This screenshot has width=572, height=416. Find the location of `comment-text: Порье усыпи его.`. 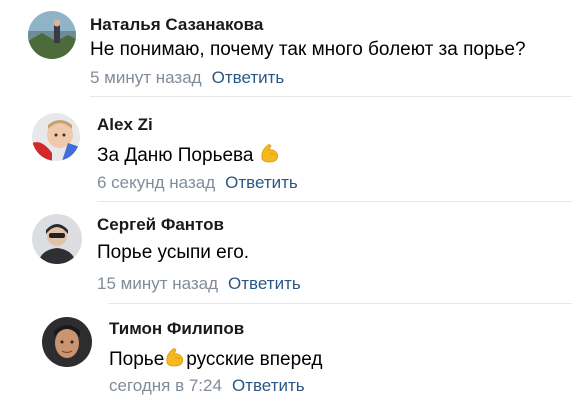

comment-text: Порье усыпи его. is located at coordinates (173, 252).